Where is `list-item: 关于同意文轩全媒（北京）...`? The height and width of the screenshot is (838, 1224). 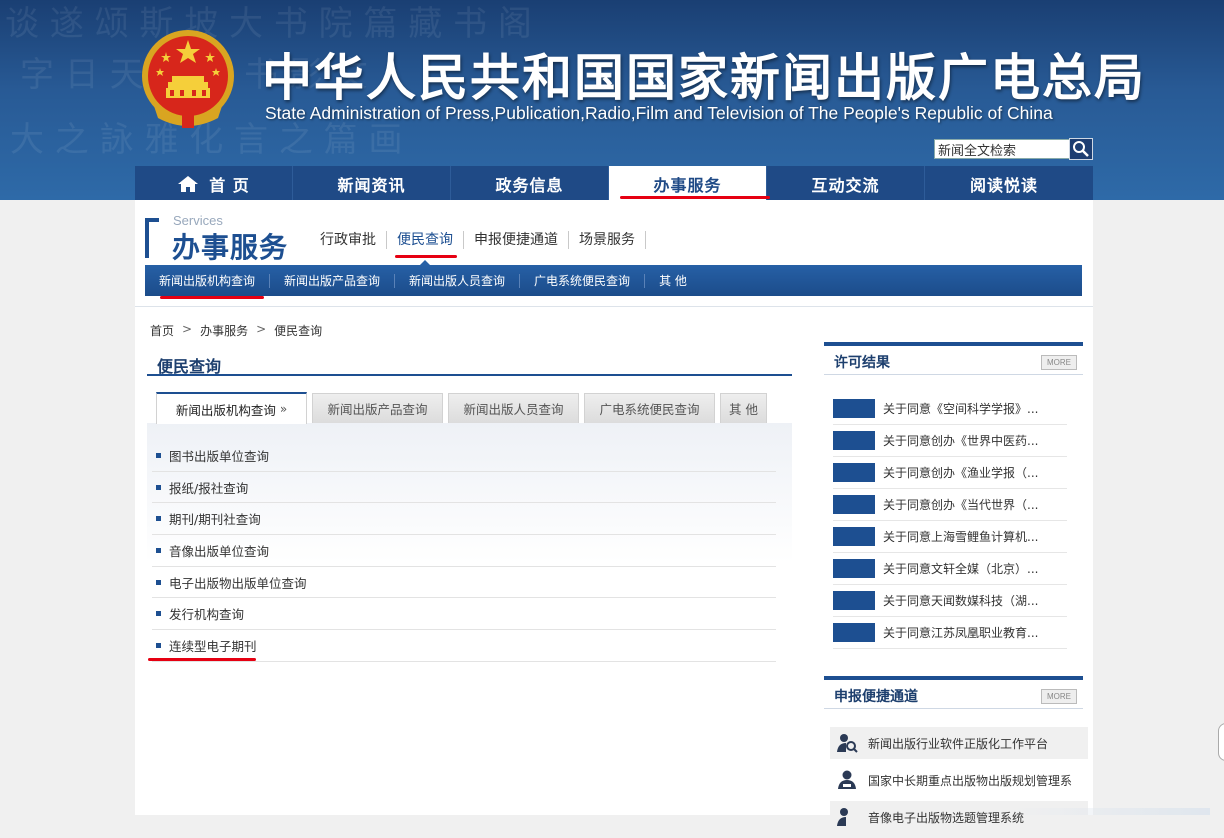
list-item: 关于同意文轩全媒（北京）... is located at coordinates (950, 569).